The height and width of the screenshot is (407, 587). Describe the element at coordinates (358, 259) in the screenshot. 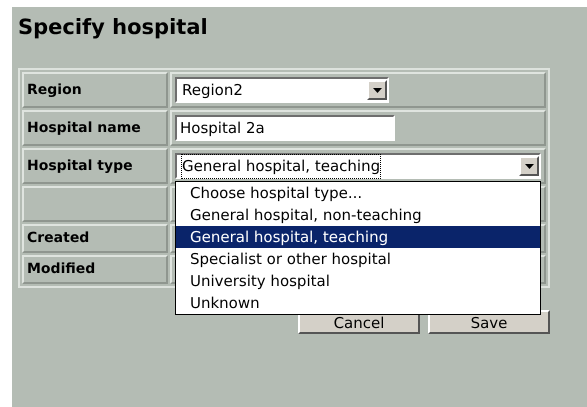

I see `dropdown-option: Specialist or other hospital` at that location.